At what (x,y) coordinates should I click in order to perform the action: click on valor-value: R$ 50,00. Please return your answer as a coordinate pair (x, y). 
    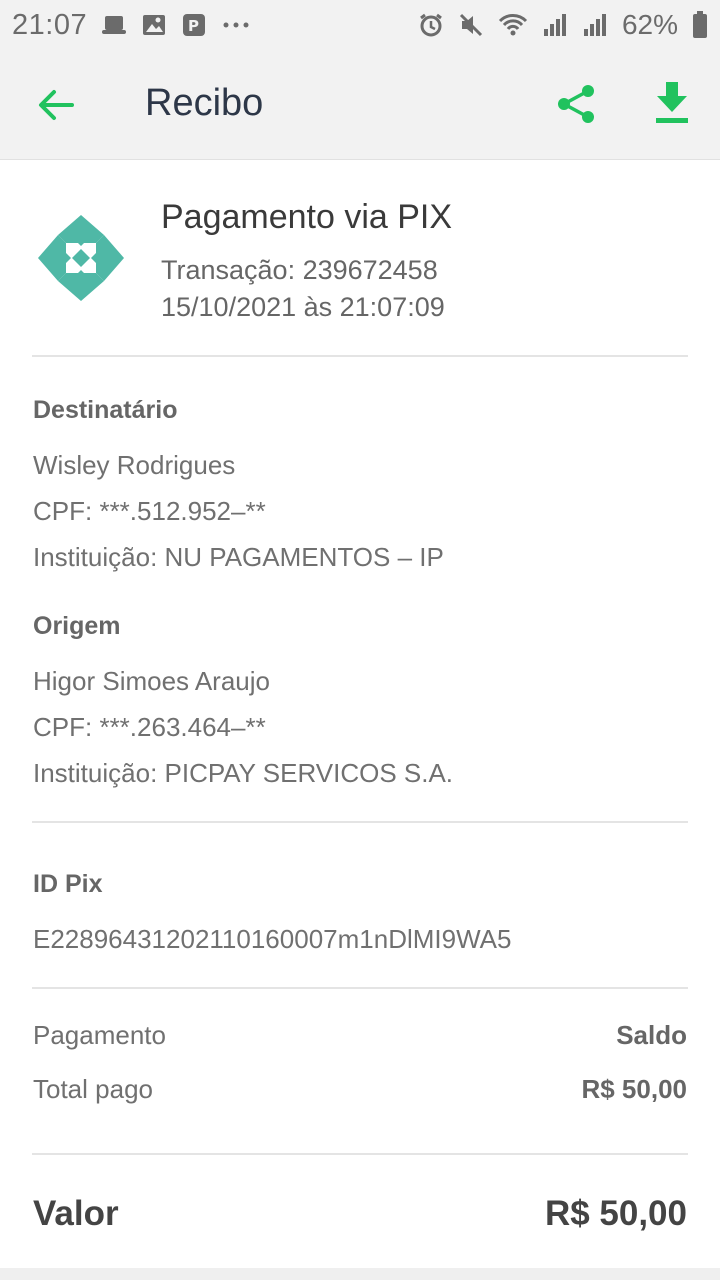
    Looking at the image, I should click on (615, 1213).